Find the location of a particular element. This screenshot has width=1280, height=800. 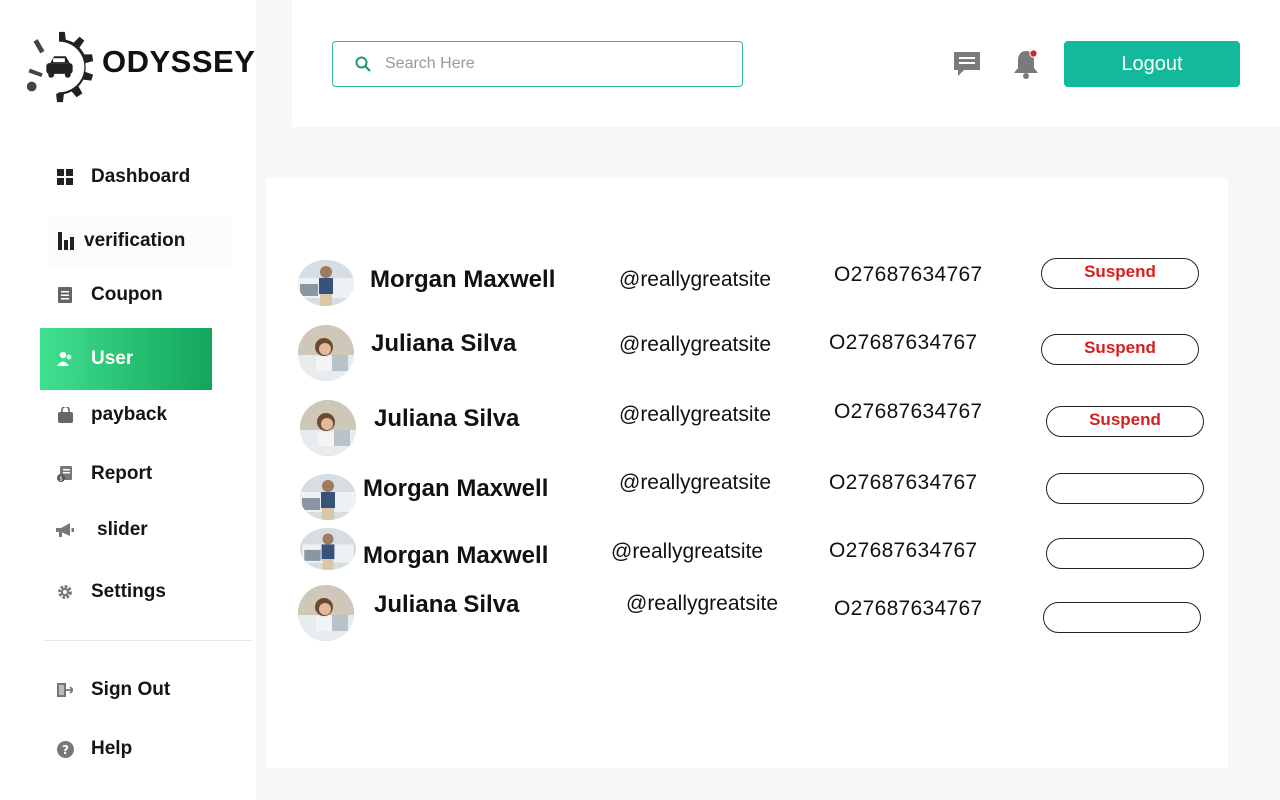

sidebar-item-help: ? Help is located at coordinates (126, 749).